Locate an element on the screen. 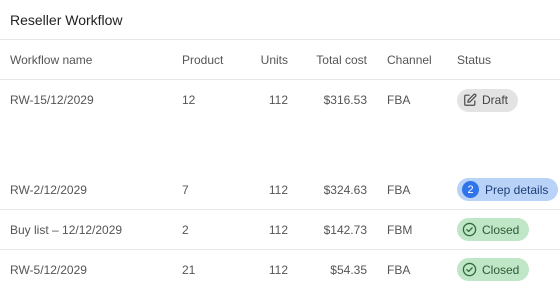 This screenshot has height=290, width=560. status-badge: 2 Prep details is located at coordinates (508, 189).